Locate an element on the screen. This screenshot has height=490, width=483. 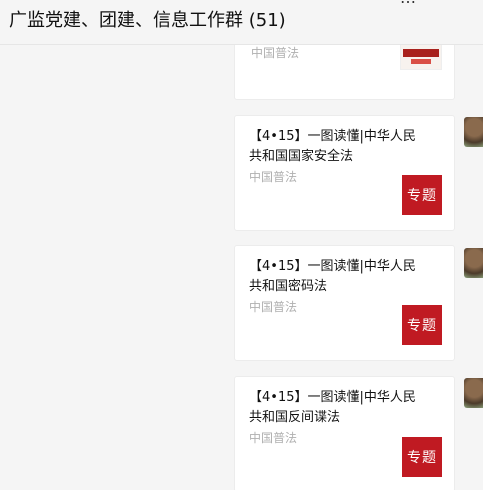
article-title: 【4•15】一图读懂|中华人民共和国密码法 is located at coordinates (332, 276).